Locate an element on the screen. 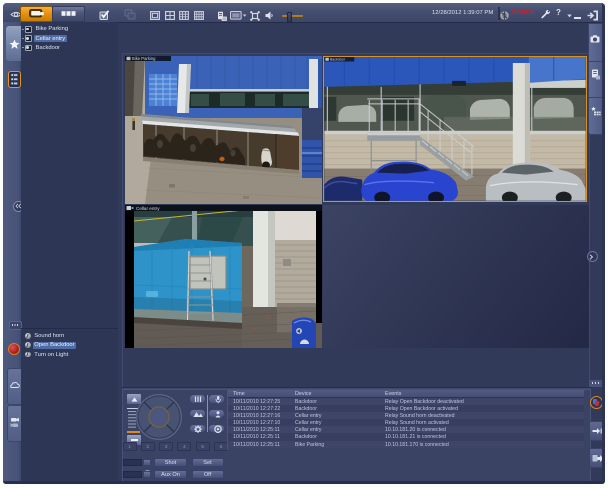 Image resolution: width=608 pixels, height=488 pixels. svg-text: Bike Parking is located at coordinates (144, 58).